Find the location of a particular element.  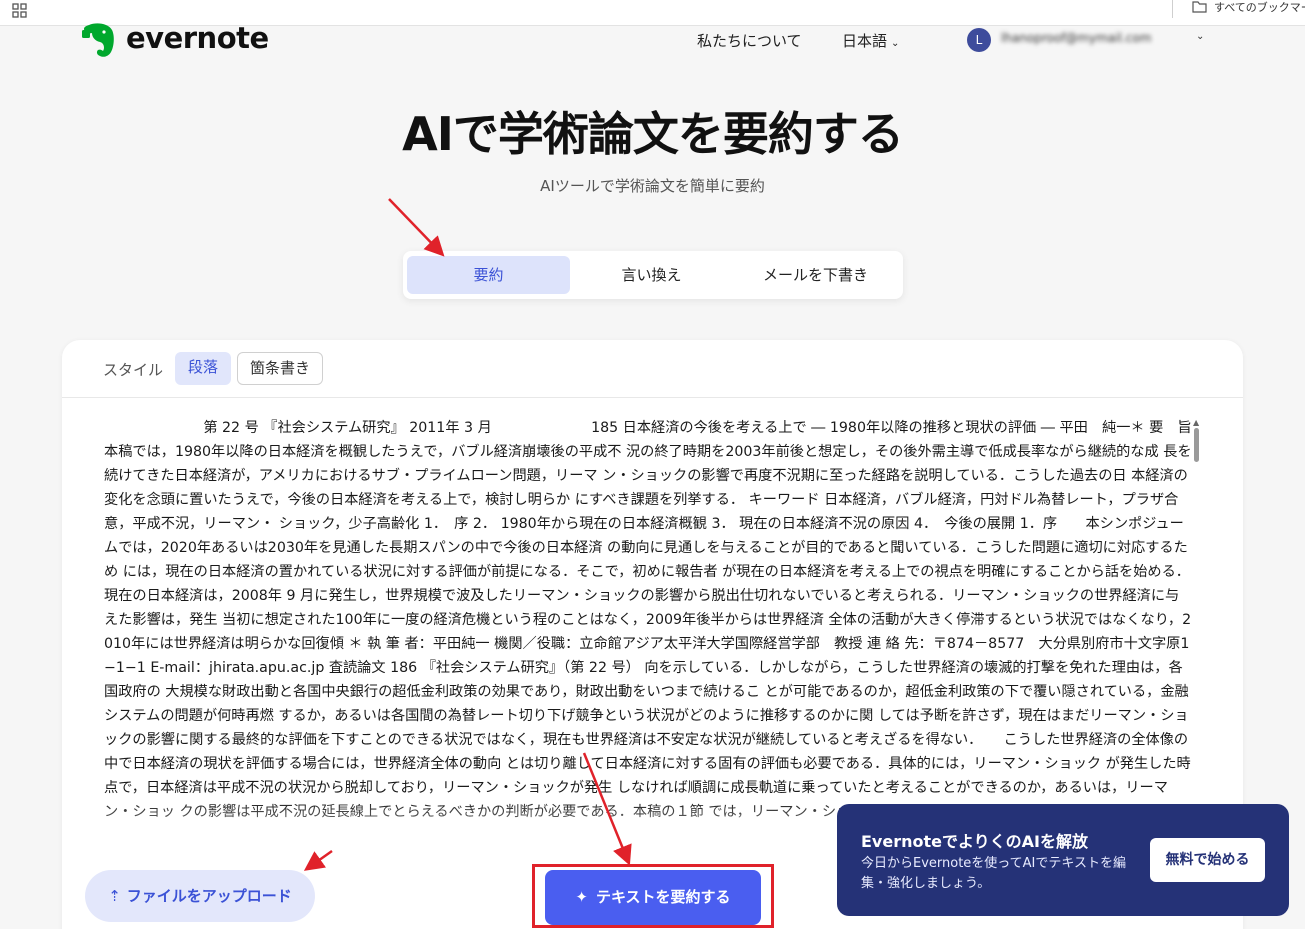

evernote-logo: evernote is located at coordinates (180, 42).